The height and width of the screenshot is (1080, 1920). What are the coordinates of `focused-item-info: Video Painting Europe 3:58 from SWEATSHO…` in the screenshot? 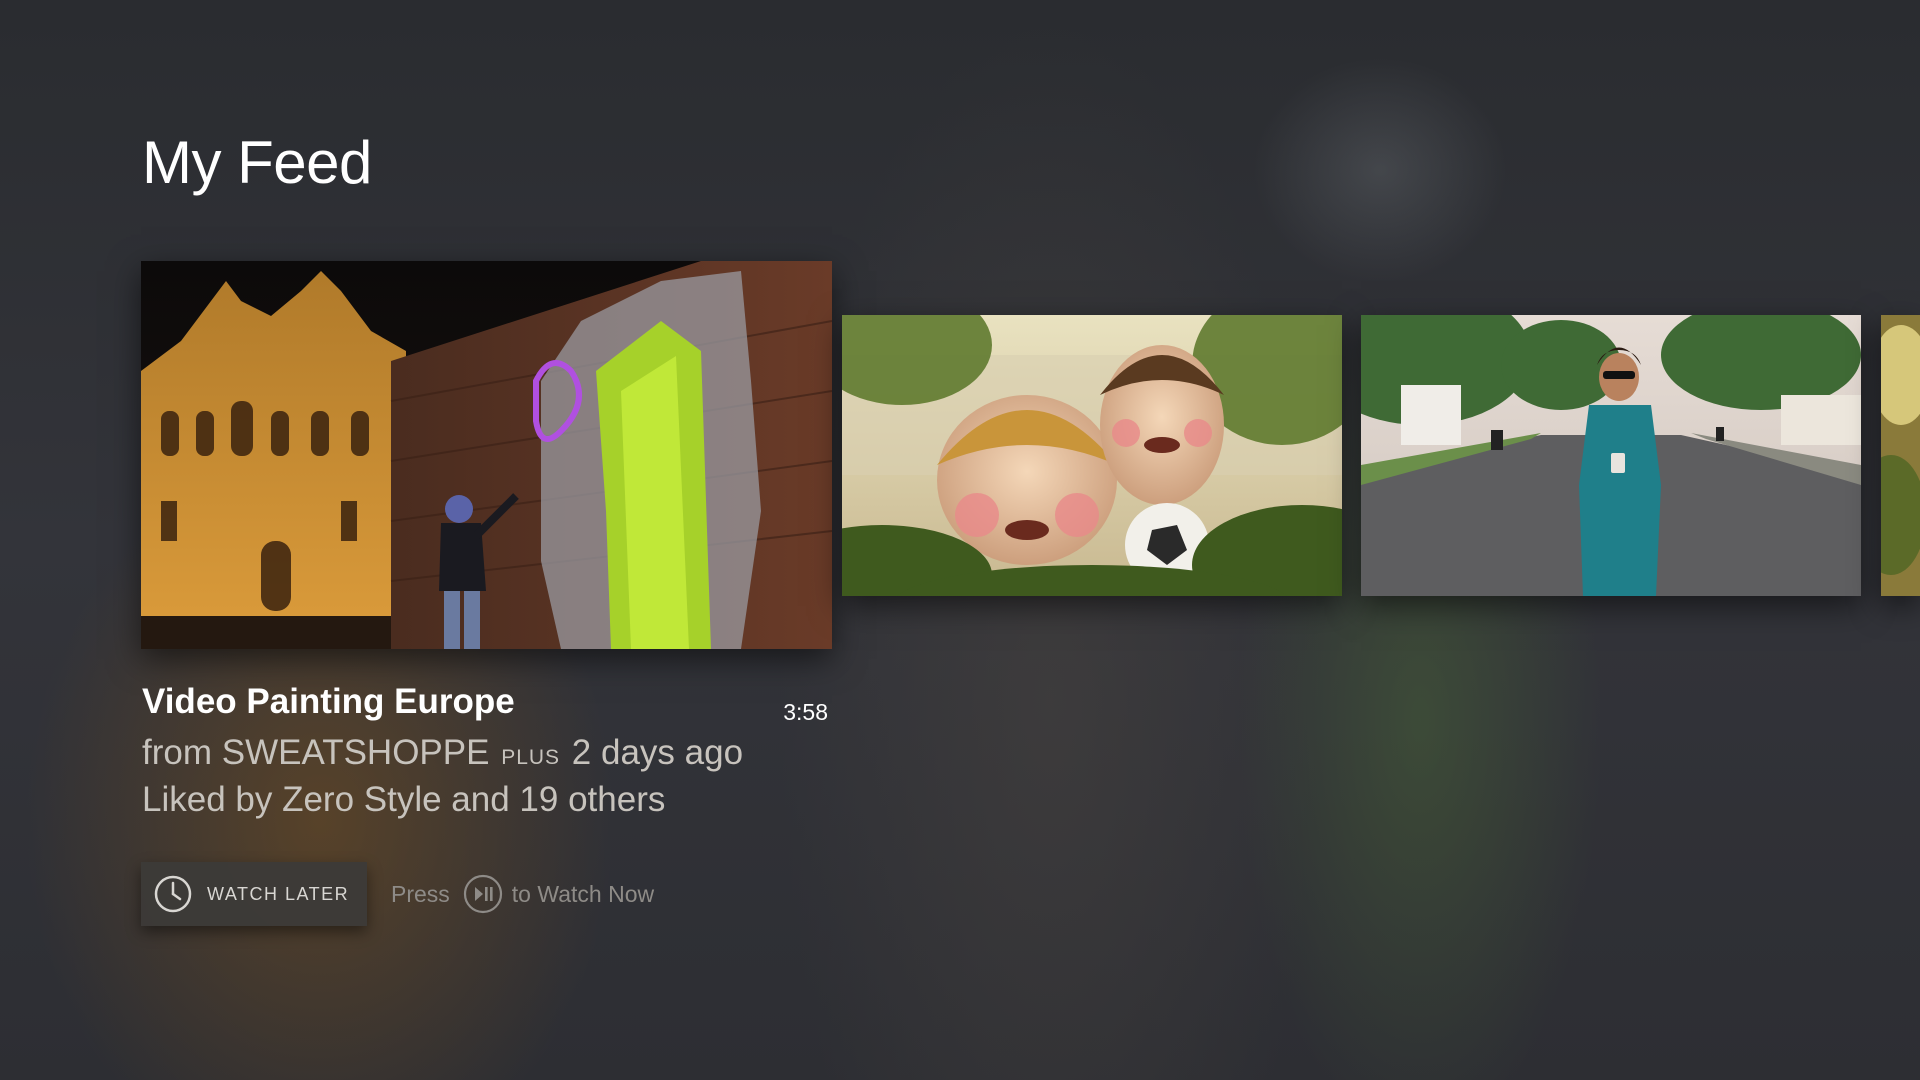 It's located at (487, 751).